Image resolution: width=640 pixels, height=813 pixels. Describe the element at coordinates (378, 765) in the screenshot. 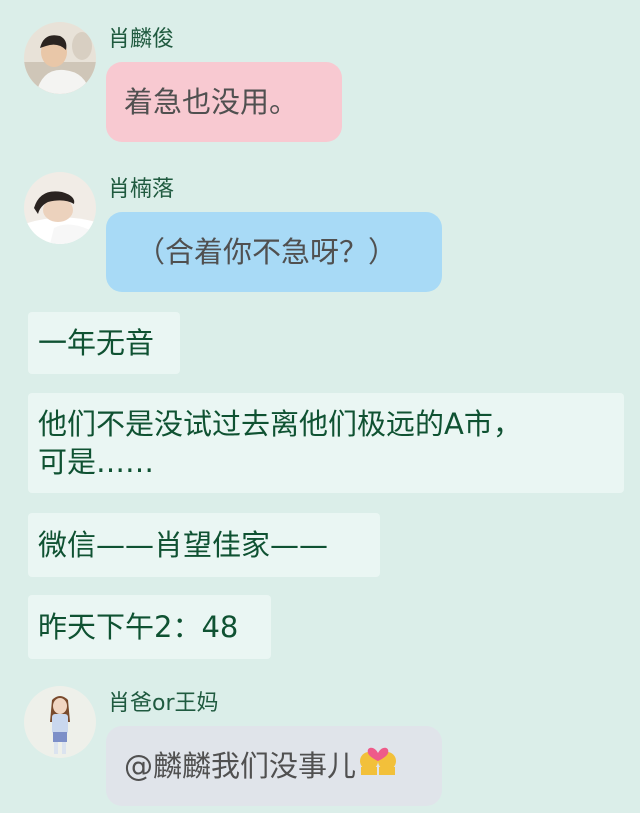

I see `couple-with-heart-emoji` at that location.